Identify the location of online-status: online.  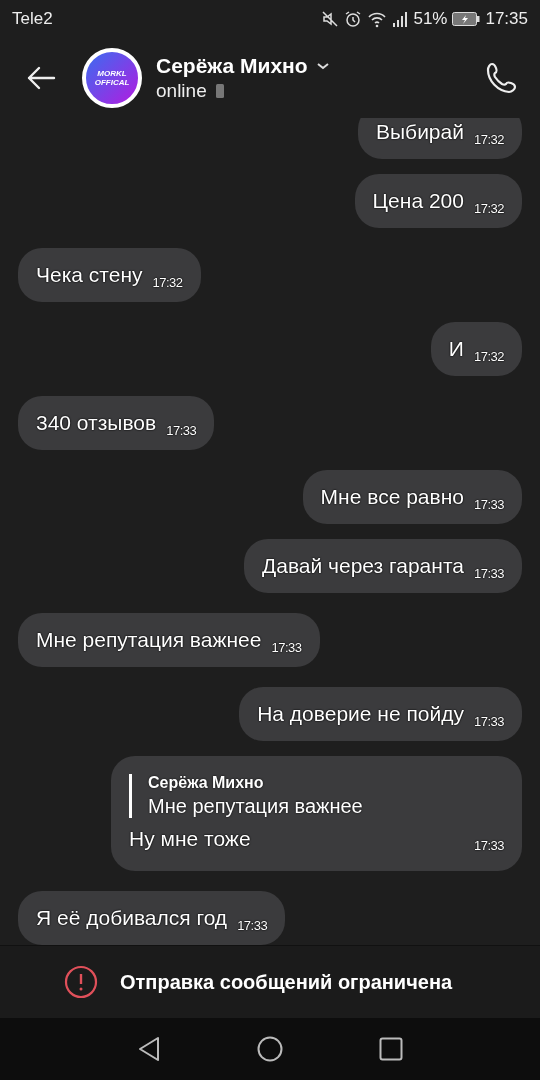
(181, 91).